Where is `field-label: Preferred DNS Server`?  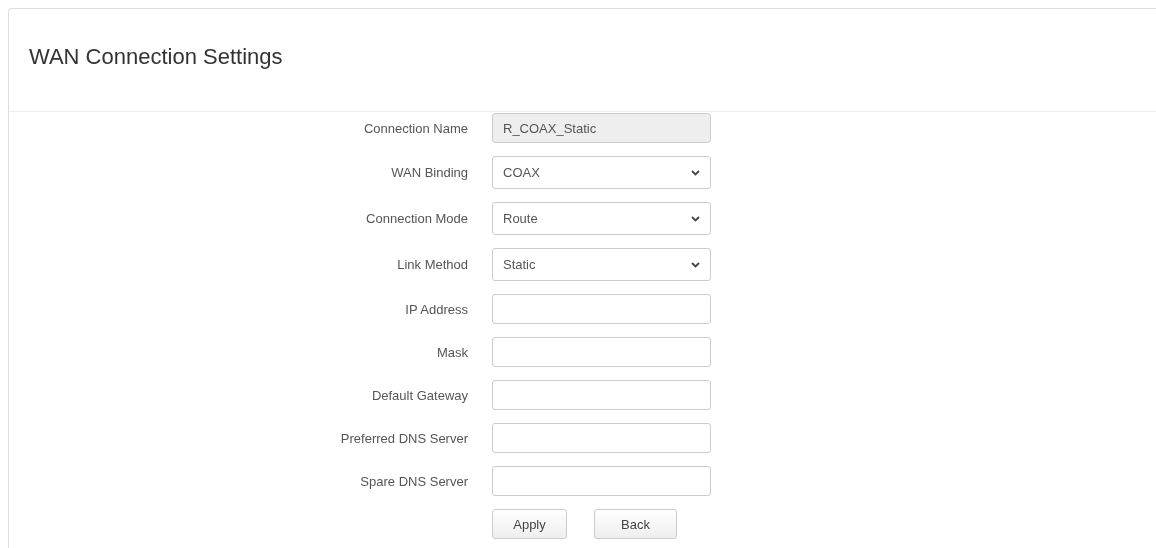
field-label: Preferred DNS Server is located at coordinates (403, 438).